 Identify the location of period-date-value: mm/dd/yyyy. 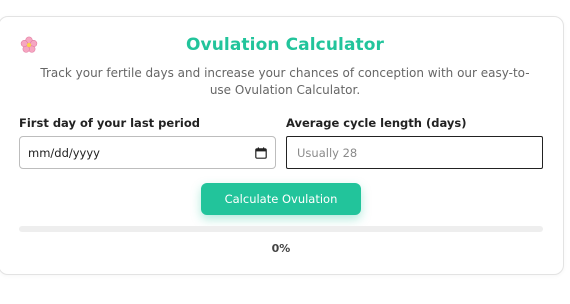
(64, 152).